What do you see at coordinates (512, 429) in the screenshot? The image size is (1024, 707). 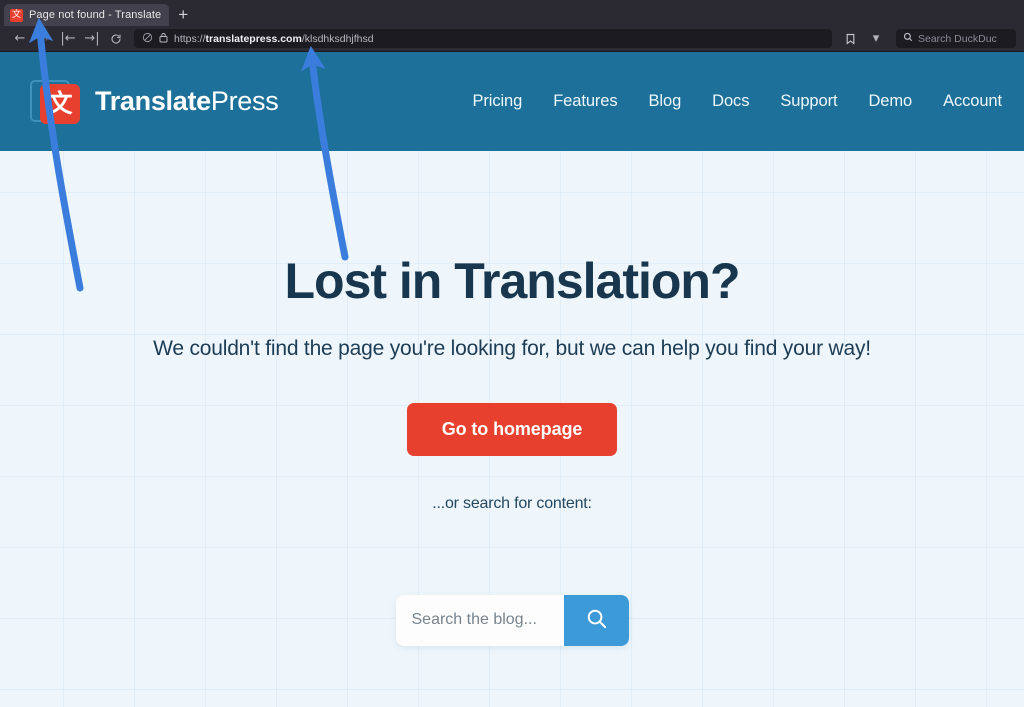 I see `go-to-homepage-button: Go to homepage` at bounding box center [512, 429].